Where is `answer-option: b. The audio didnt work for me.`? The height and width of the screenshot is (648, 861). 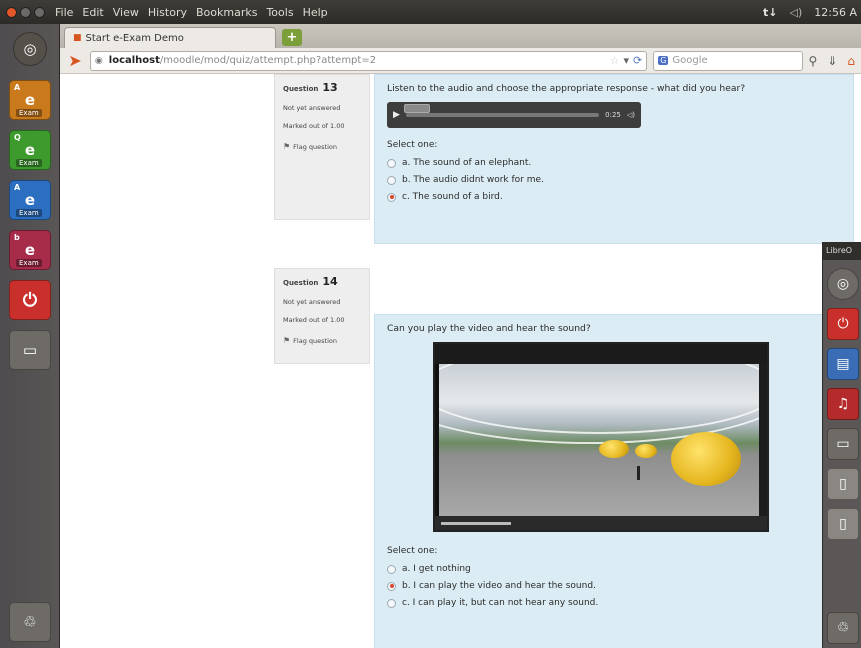 answer-option: b. The audio didnt work for me. is located at coordinates (614, 180).